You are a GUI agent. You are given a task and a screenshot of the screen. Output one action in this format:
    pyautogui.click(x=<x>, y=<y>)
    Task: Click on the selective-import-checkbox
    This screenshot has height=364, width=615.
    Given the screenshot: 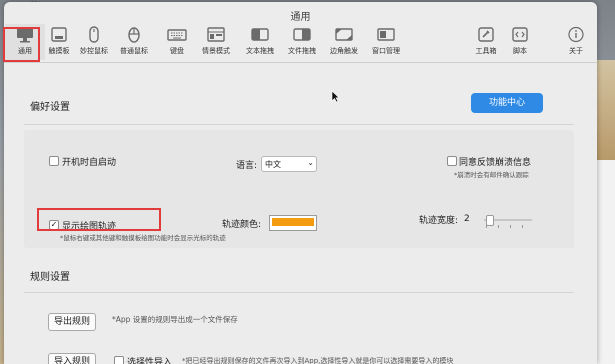 What is the action you would take?
    pyautogui.click(x=119, y=360)
    